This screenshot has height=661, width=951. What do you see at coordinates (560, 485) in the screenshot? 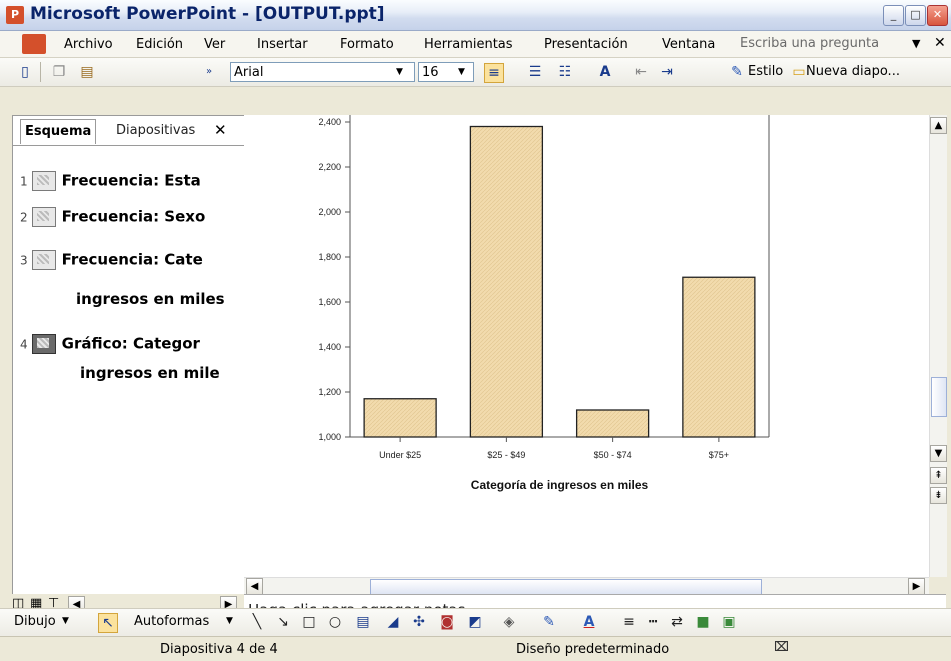
I see `x-axis-title: Categoría de ingresos en miles` at bounding box center [560, 485].